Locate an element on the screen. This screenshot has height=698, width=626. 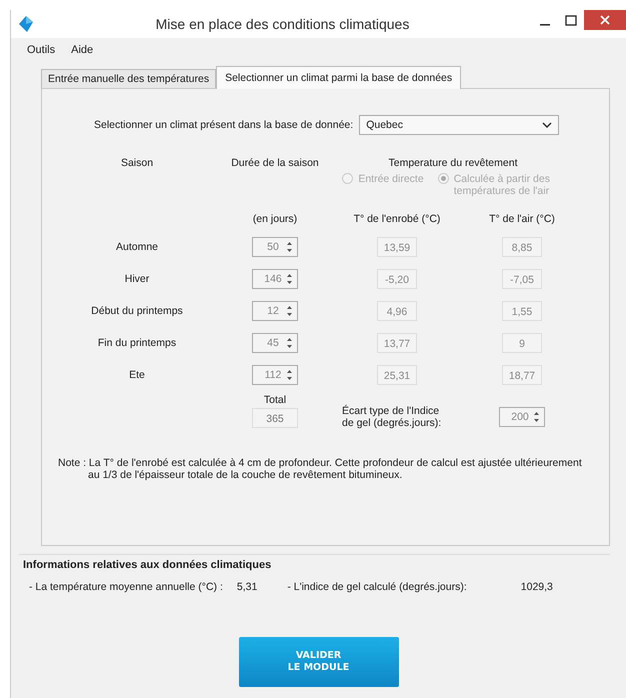
days-spinner: 12 is located at coordinates (275, 311).